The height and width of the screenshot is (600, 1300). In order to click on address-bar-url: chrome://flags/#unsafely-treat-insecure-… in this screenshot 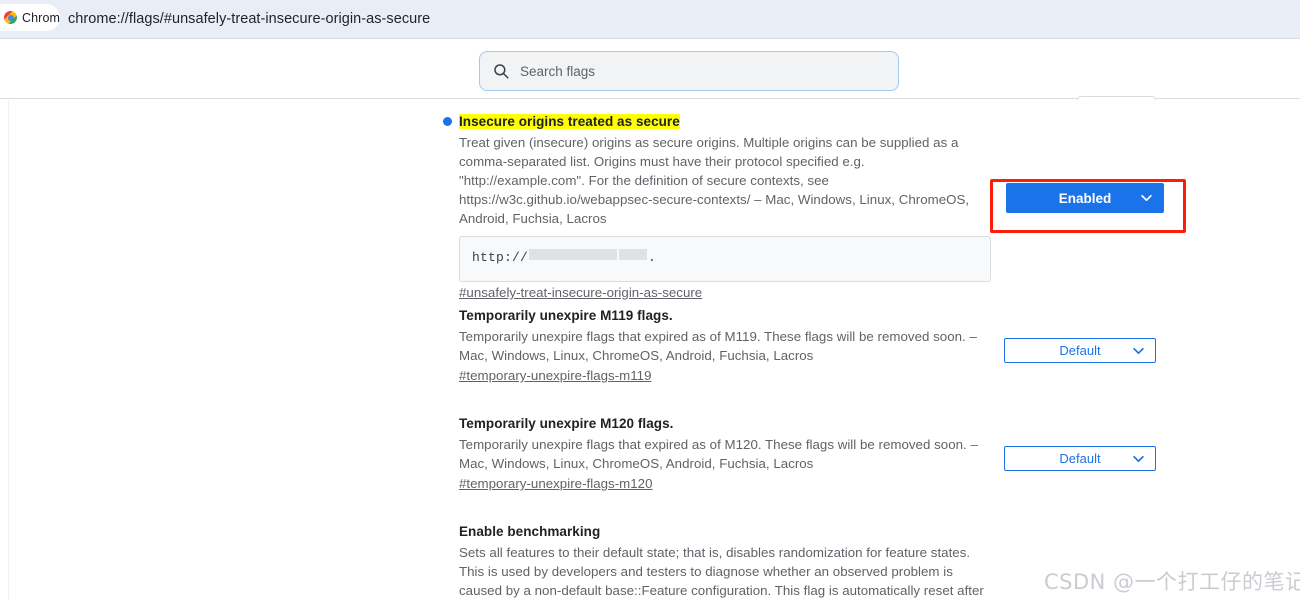, I will do `click(249, 19)`.